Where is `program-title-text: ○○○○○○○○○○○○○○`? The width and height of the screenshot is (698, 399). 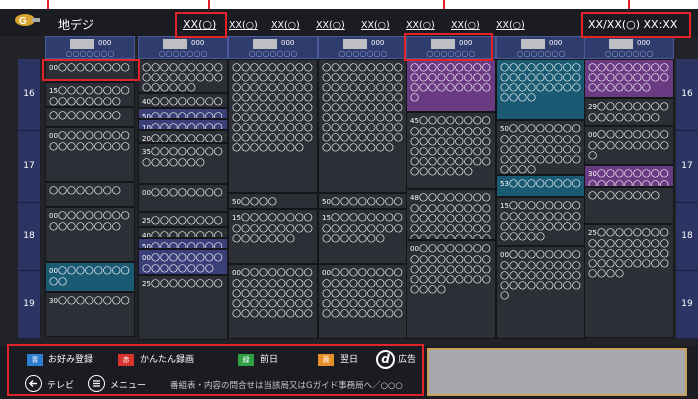 program-title-text: ○○○○○○○○○○○○○○ is located at coordinates (362, 201).